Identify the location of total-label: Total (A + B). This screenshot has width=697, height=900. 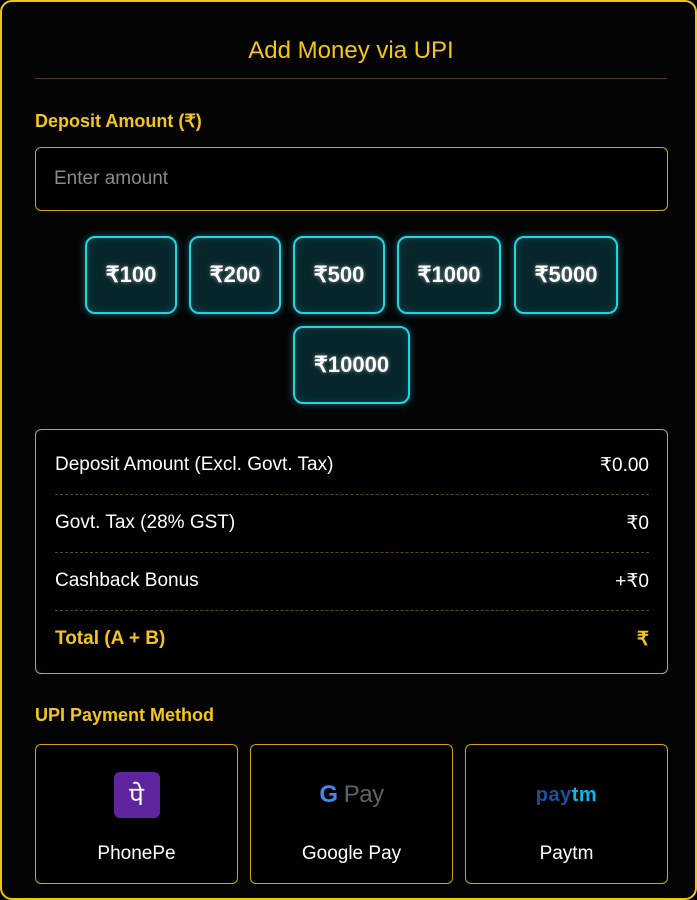
(110, 638).